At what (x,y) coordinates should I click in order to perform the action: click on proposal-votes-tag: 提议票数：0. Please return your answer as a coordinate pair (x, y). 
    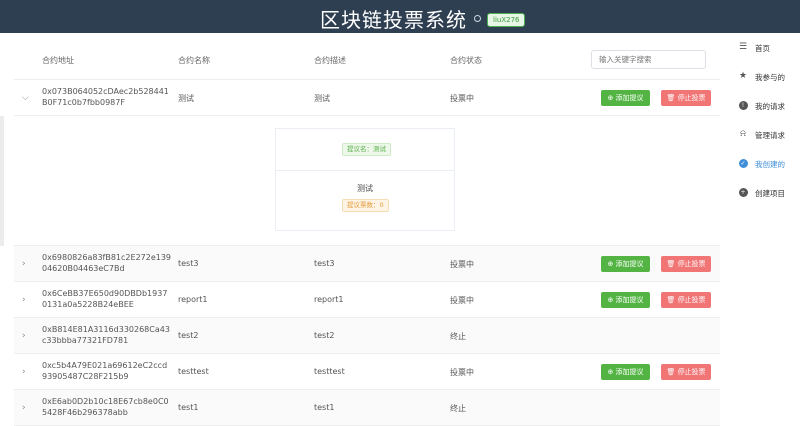
    Looking at the image, I should click on (365, 205).